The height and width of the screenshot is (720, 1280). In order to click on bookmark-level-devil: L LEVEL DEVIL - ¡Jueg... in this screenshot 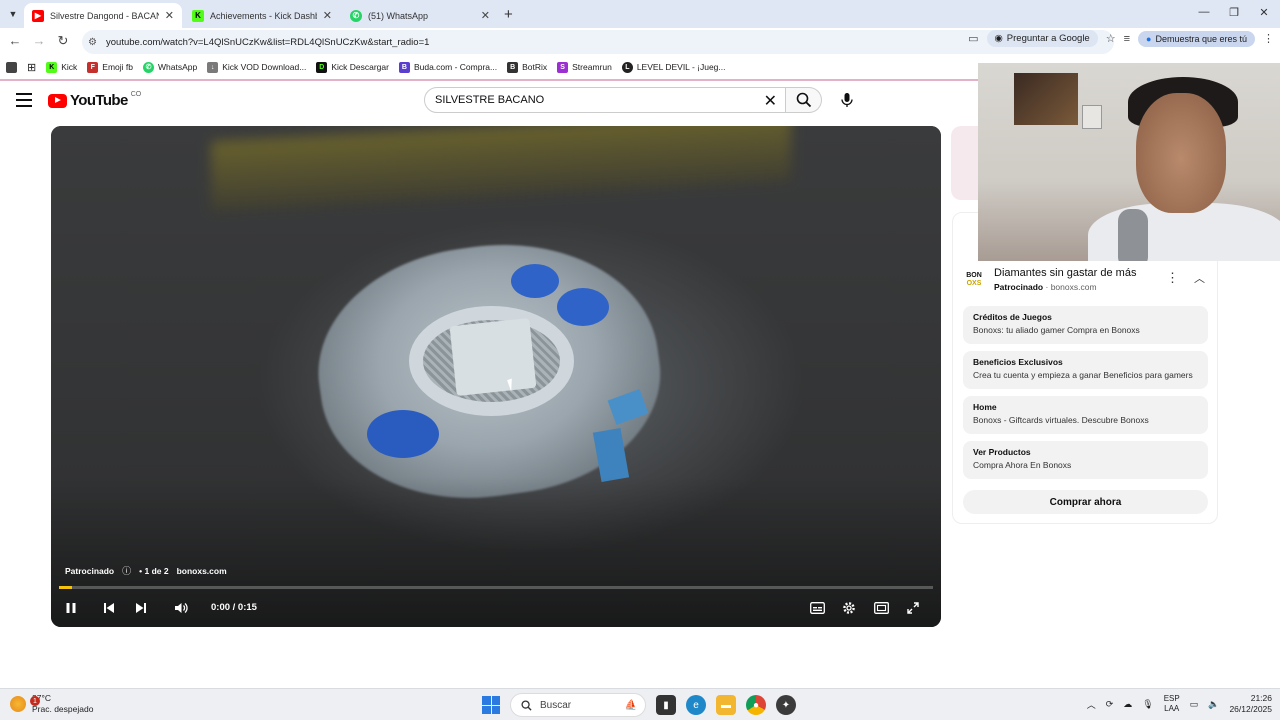, I will do `click(673, 67)`.